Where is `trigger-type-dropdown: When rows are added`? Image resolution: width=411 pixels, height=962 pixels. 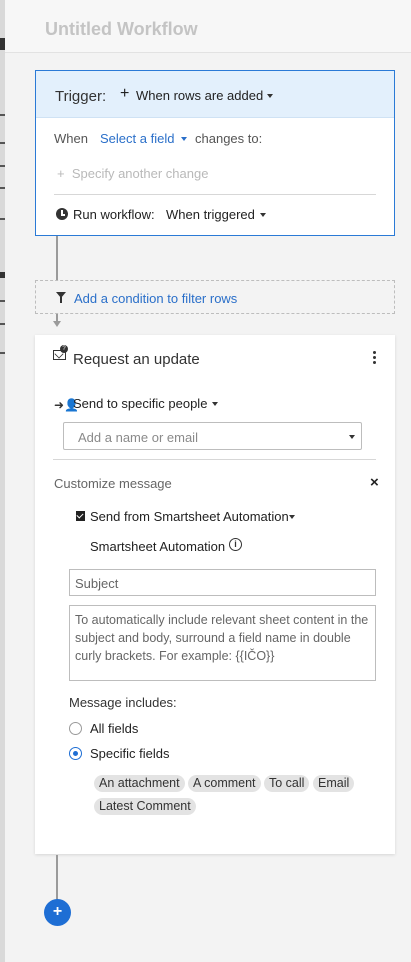
trigger-type-dropdown: When rows are added is located at coordinates (199, 95).